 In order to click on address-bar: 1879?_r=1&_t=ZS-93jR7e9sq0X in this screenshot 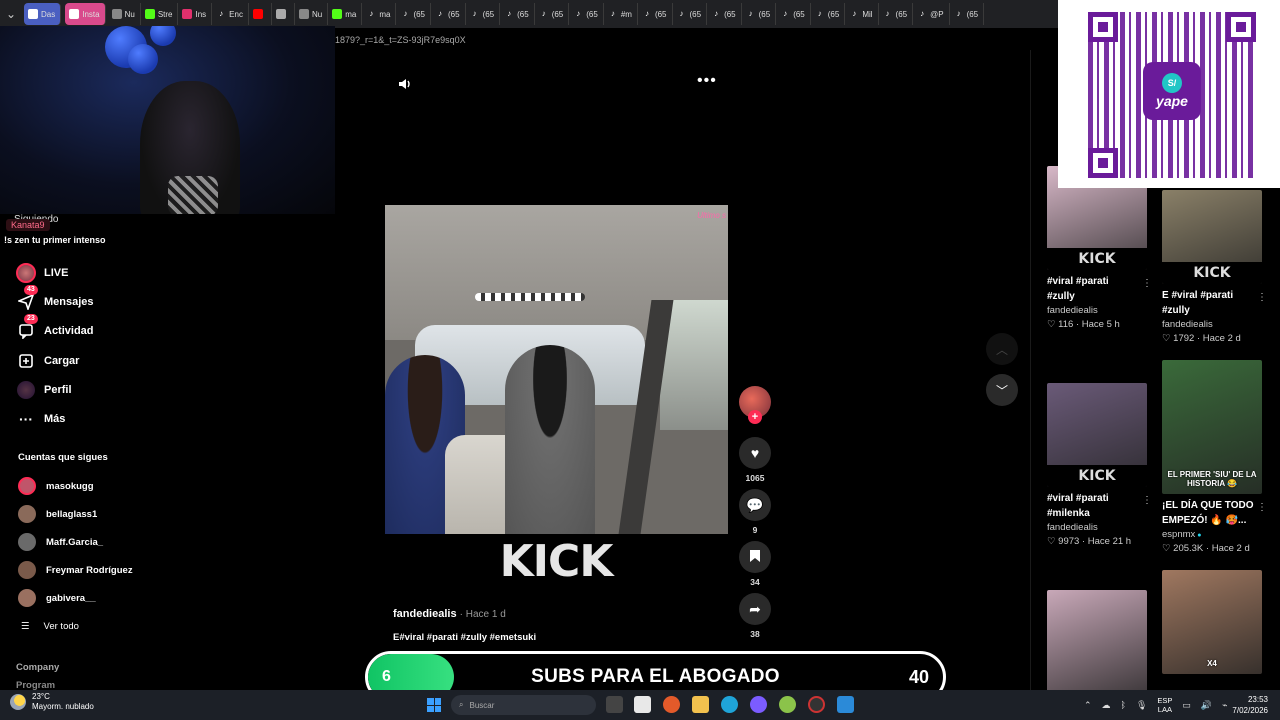, I will do `click(696, 40)`.